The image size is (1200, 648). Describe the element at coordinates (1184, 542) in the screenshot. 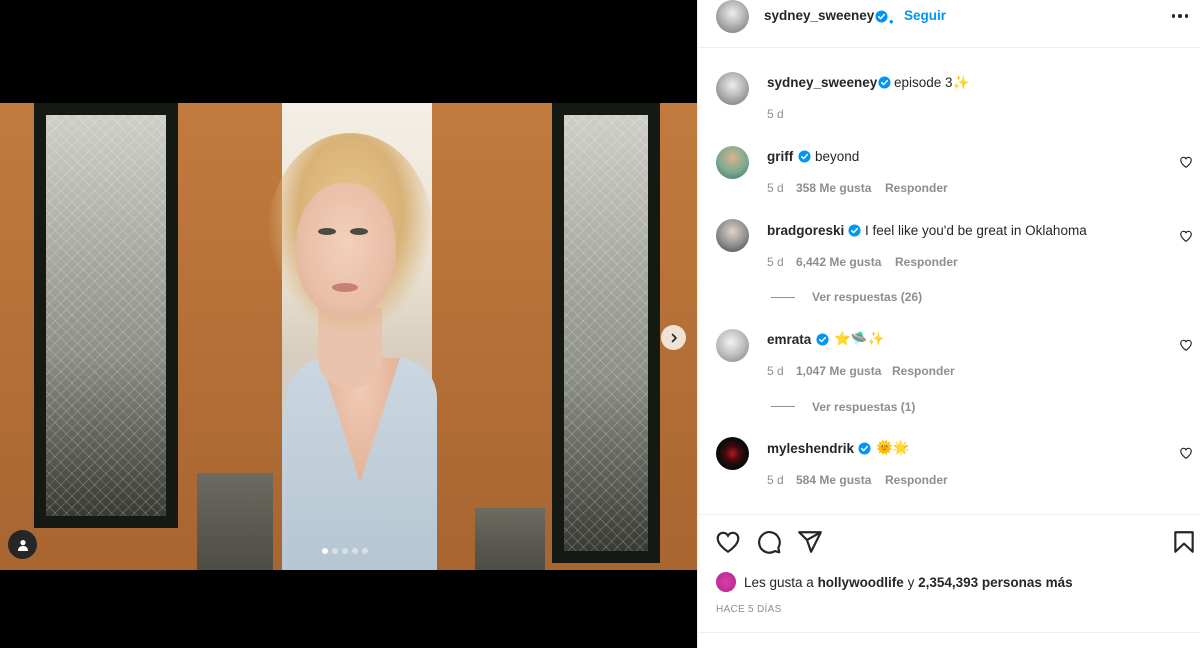

I see `save-bookmark-icon` at that location.